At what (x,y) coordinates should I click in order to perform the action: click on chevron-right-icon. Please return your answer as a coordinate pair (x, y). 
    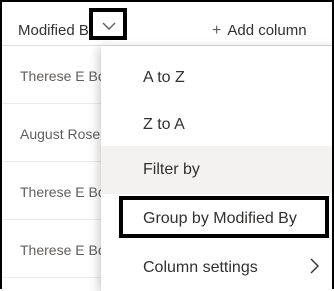
    Looking at the image, I should click on (314, 266).